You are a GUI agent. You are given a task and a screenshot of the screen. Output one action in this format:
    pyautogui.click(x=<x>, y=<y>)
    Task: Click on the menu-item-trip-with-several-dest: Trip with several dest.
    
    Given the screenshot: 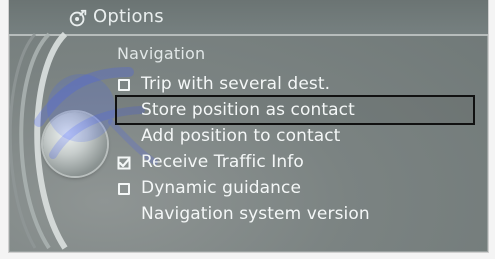 What is the action you would take?
    pyautogui.click(x=295, y=84)
    